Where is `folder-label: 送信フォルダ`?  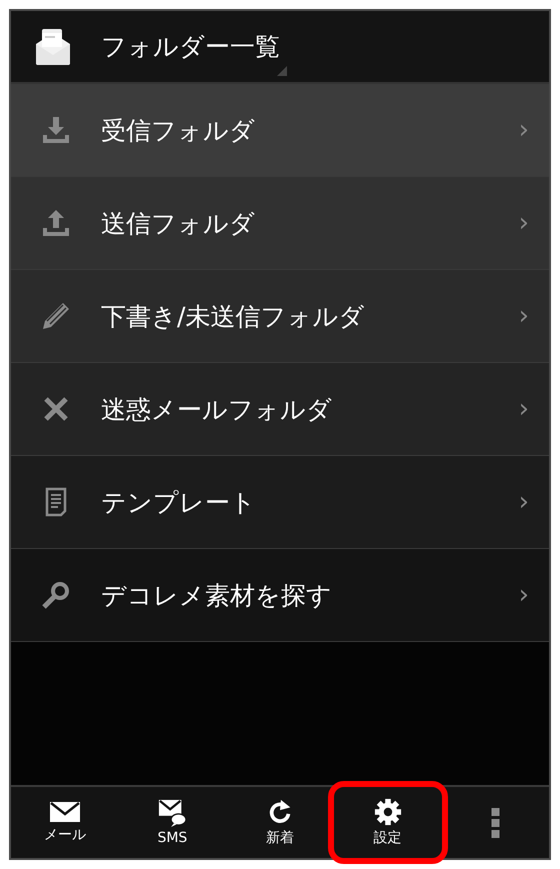 folder-label: 送信フォルダ is located at coordinates (178, 224).